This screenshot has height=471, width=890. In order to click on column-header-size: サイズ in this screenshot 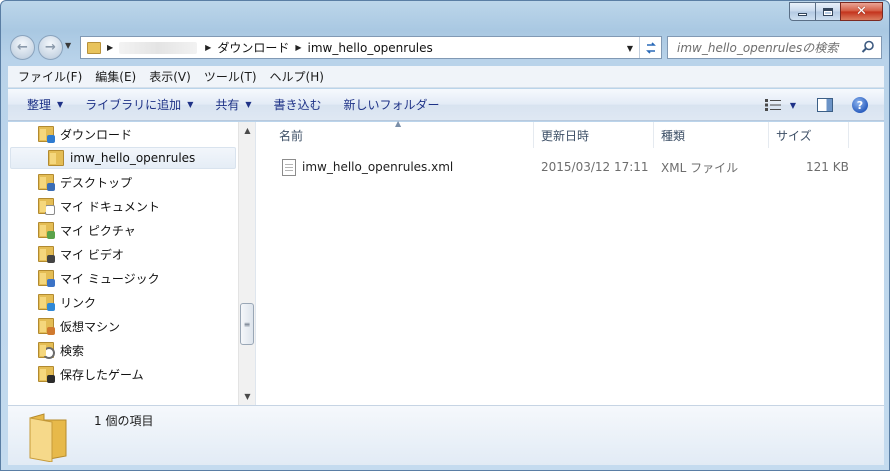, I will do `click(809, 135)`.